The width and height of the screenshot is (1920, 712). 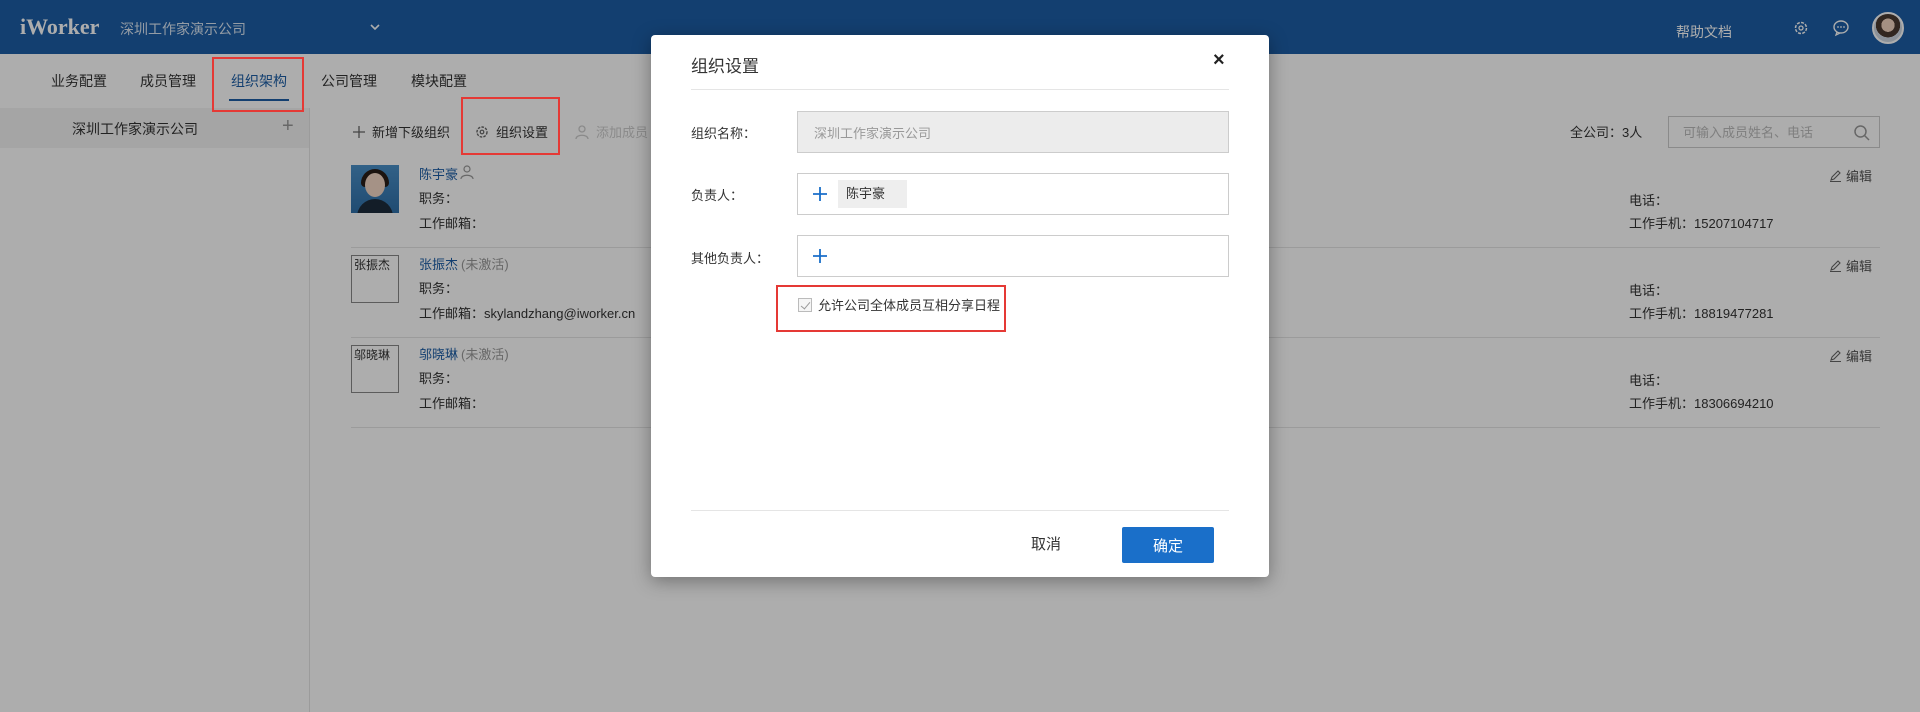 What do you see at coordinates (873, 194) in the screenshot?
I see `leader-tag: 陈宇豪` at bounding box center [873, 194].